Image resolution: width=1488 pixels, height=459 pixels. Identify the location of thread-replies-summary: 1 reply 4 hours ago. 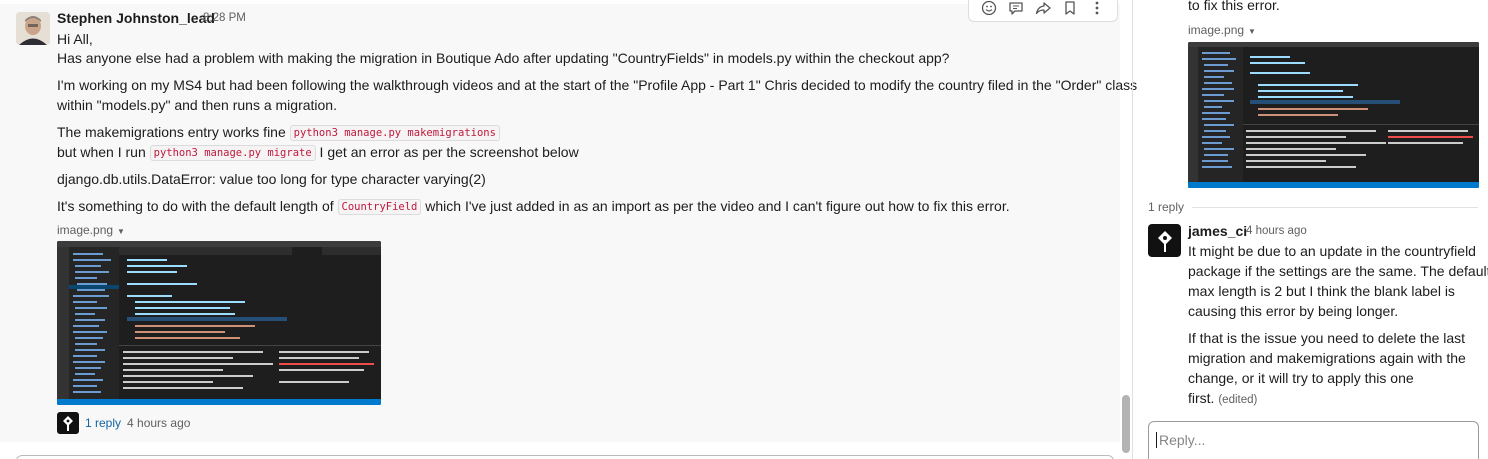
(123, 423).